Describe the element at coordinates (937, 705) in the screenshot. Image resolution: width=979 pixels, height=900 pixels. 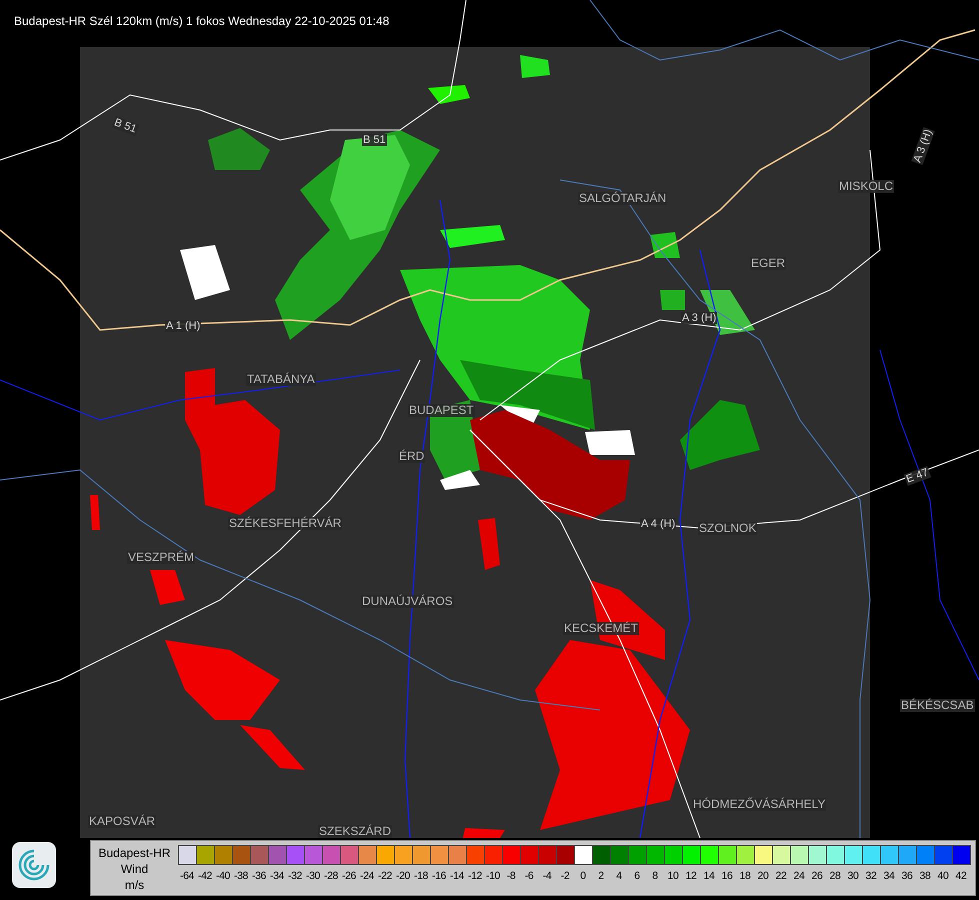
I see `place-label: BÉKÉSCSAB` at that location.